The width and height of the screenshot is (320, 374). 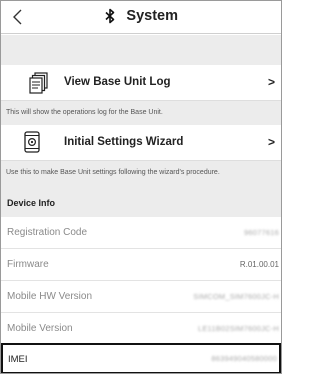 What do you see at coordinates (238, 328) in the screenshot?
I see `mobile-version-value: LE11B02SIM7600JC-H` at bounding box center [238, 328].